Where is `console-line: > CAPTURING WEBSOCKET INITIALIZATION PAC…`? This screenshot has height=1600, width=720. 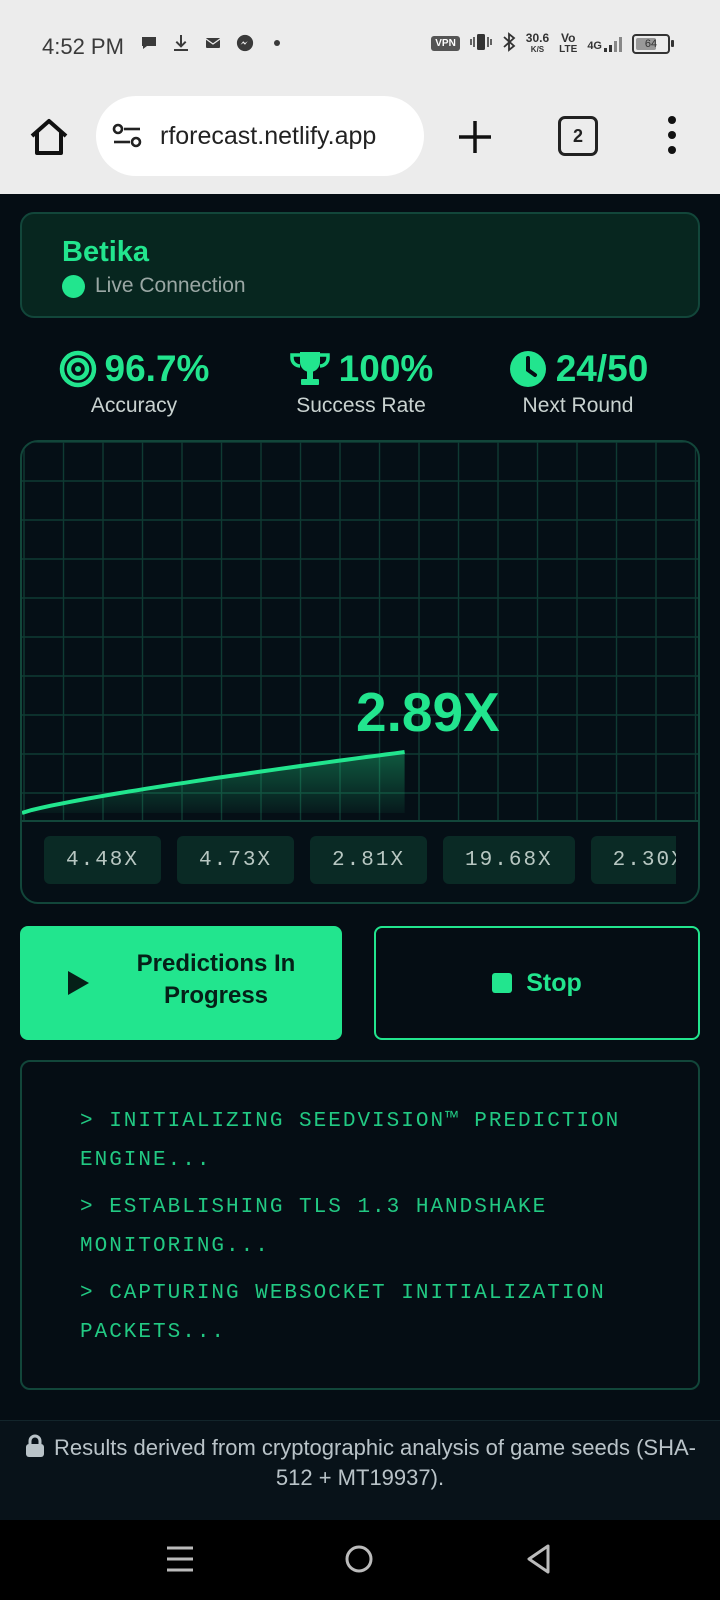
console-line: > CAPTURING WEBSOCKET INITIALIZATION PAC… is located at coordinates (343, 1313).